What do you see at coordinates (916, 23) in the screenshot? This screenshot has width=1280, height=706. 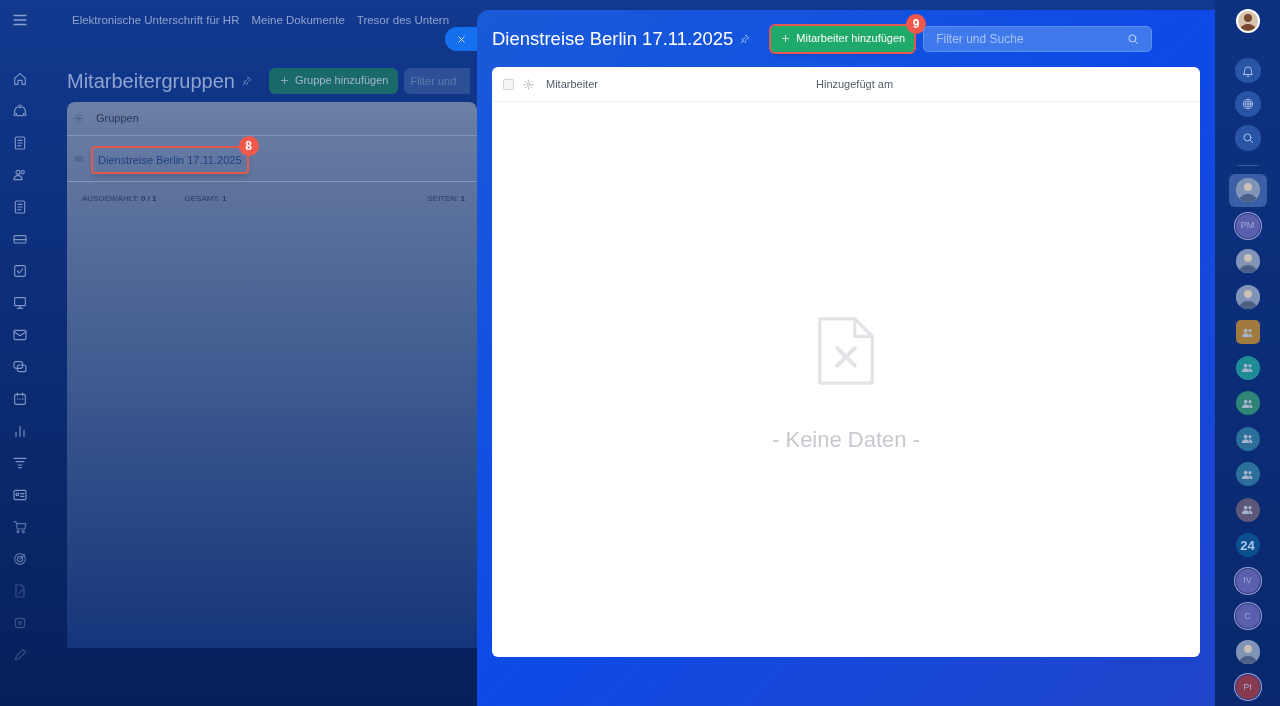 I see `step-badge: 9` at bounding box center [916, 23].